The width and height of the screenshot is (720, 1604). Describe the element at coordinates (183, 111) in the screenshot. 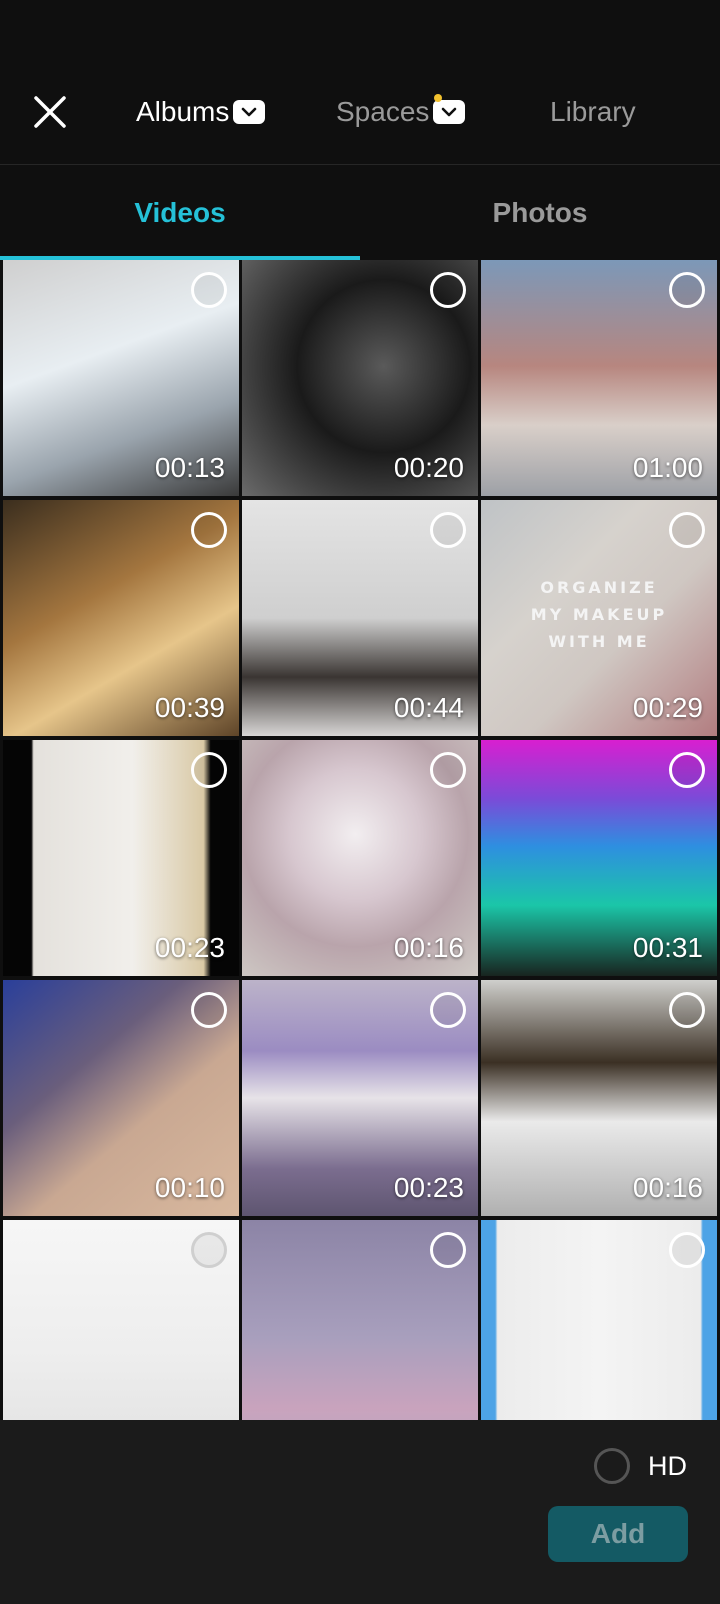

I see `tab-albums-label: Albums` at that location.